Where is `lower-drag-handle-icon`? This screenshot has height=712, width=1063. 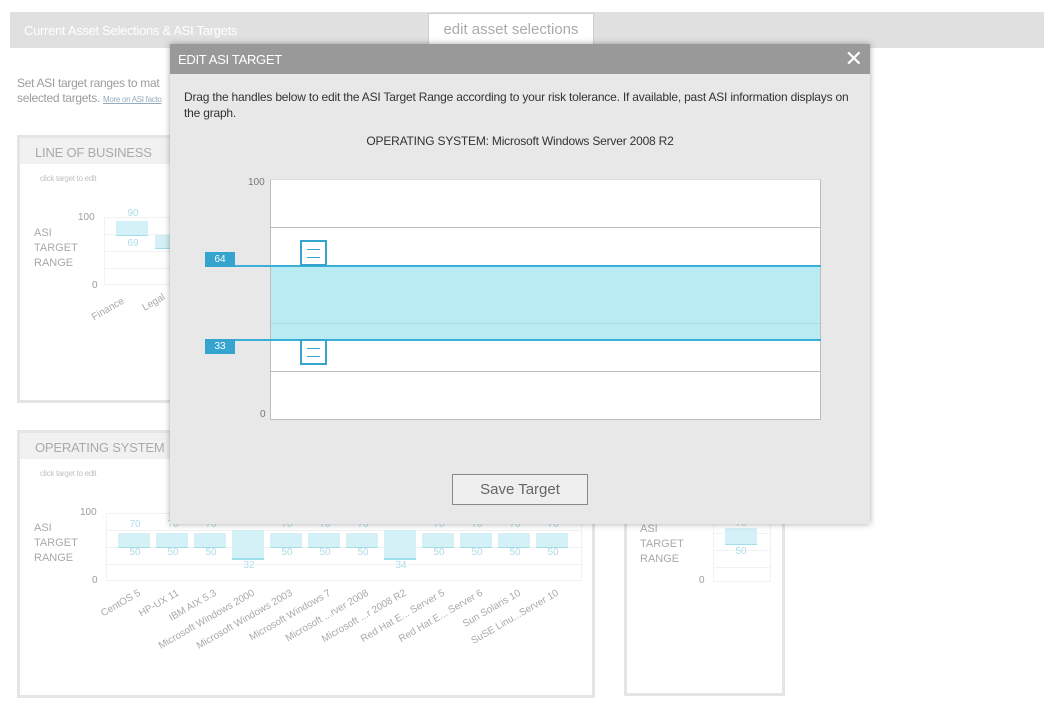 lower-drag-handle-icon is located at coordinates (313, 352).